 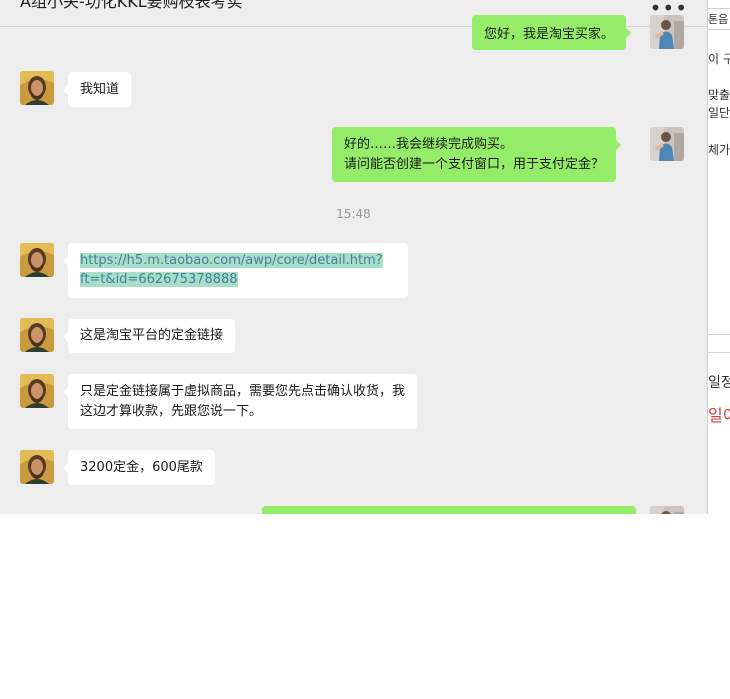 I want to click on adjacent-text: 톤음, so click(x=718, y=19).